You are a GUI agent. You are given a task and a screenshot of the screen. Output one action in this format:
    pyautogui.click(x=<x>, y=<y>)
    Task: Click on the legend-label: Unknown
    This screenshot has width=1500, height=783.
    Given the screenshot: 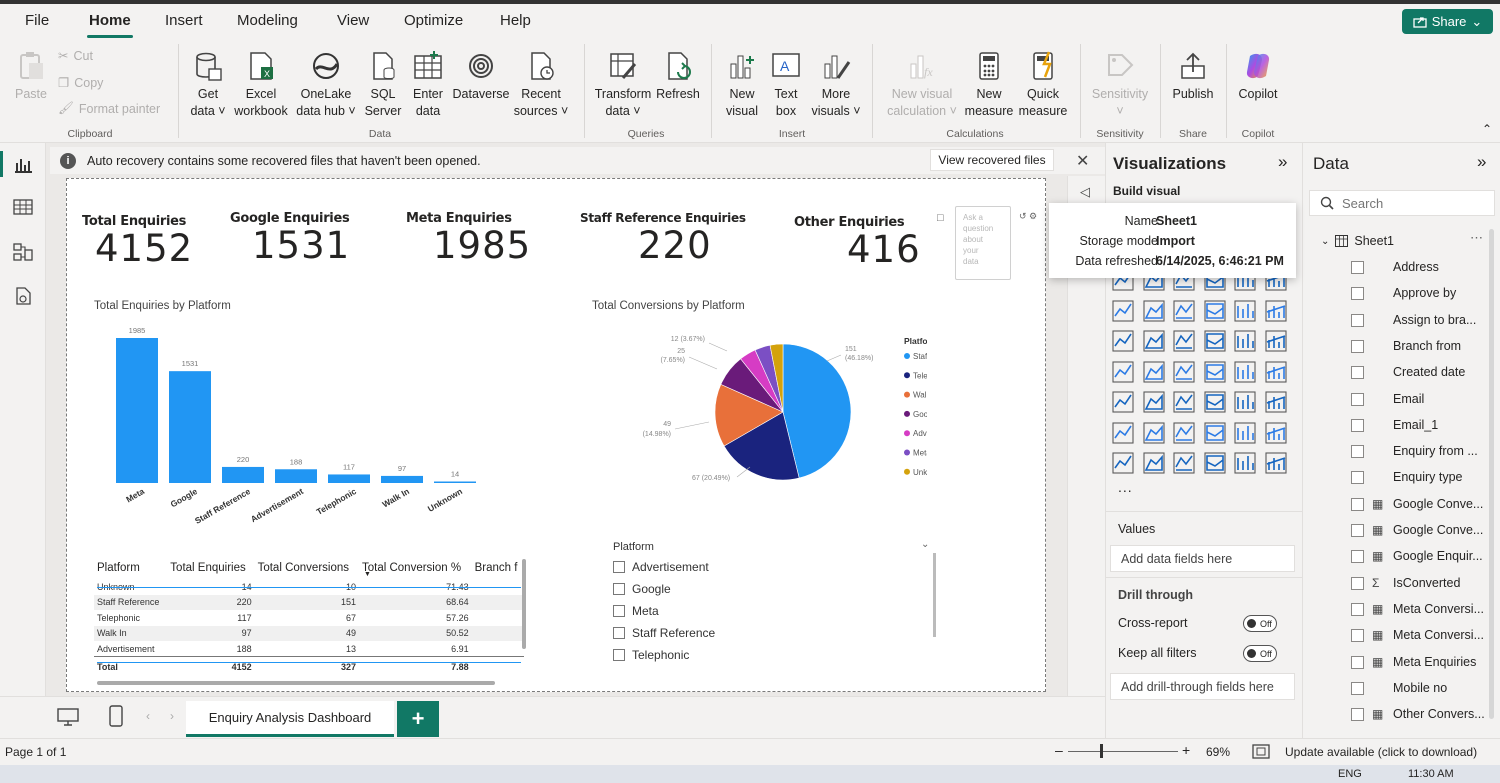 What is the action you would take?
    pyautogui.click(x=920, y=472)
    